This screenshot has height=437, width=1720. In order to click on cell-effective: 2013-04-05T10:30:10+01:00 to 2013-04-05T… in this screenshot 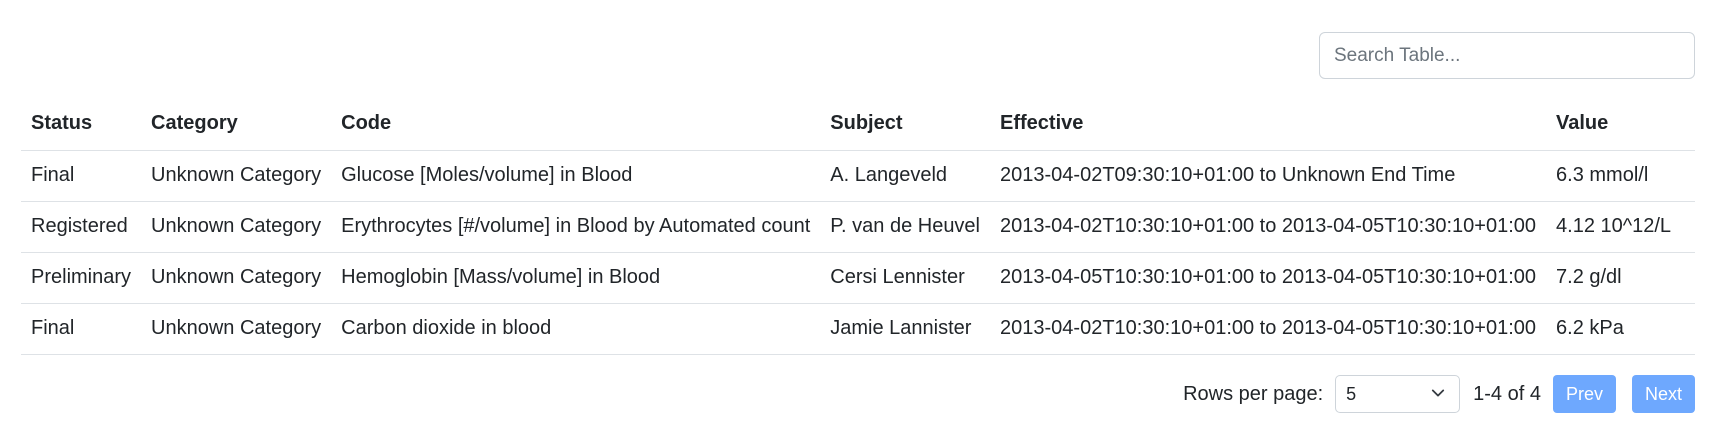, I will do `click(1268, 278)`.